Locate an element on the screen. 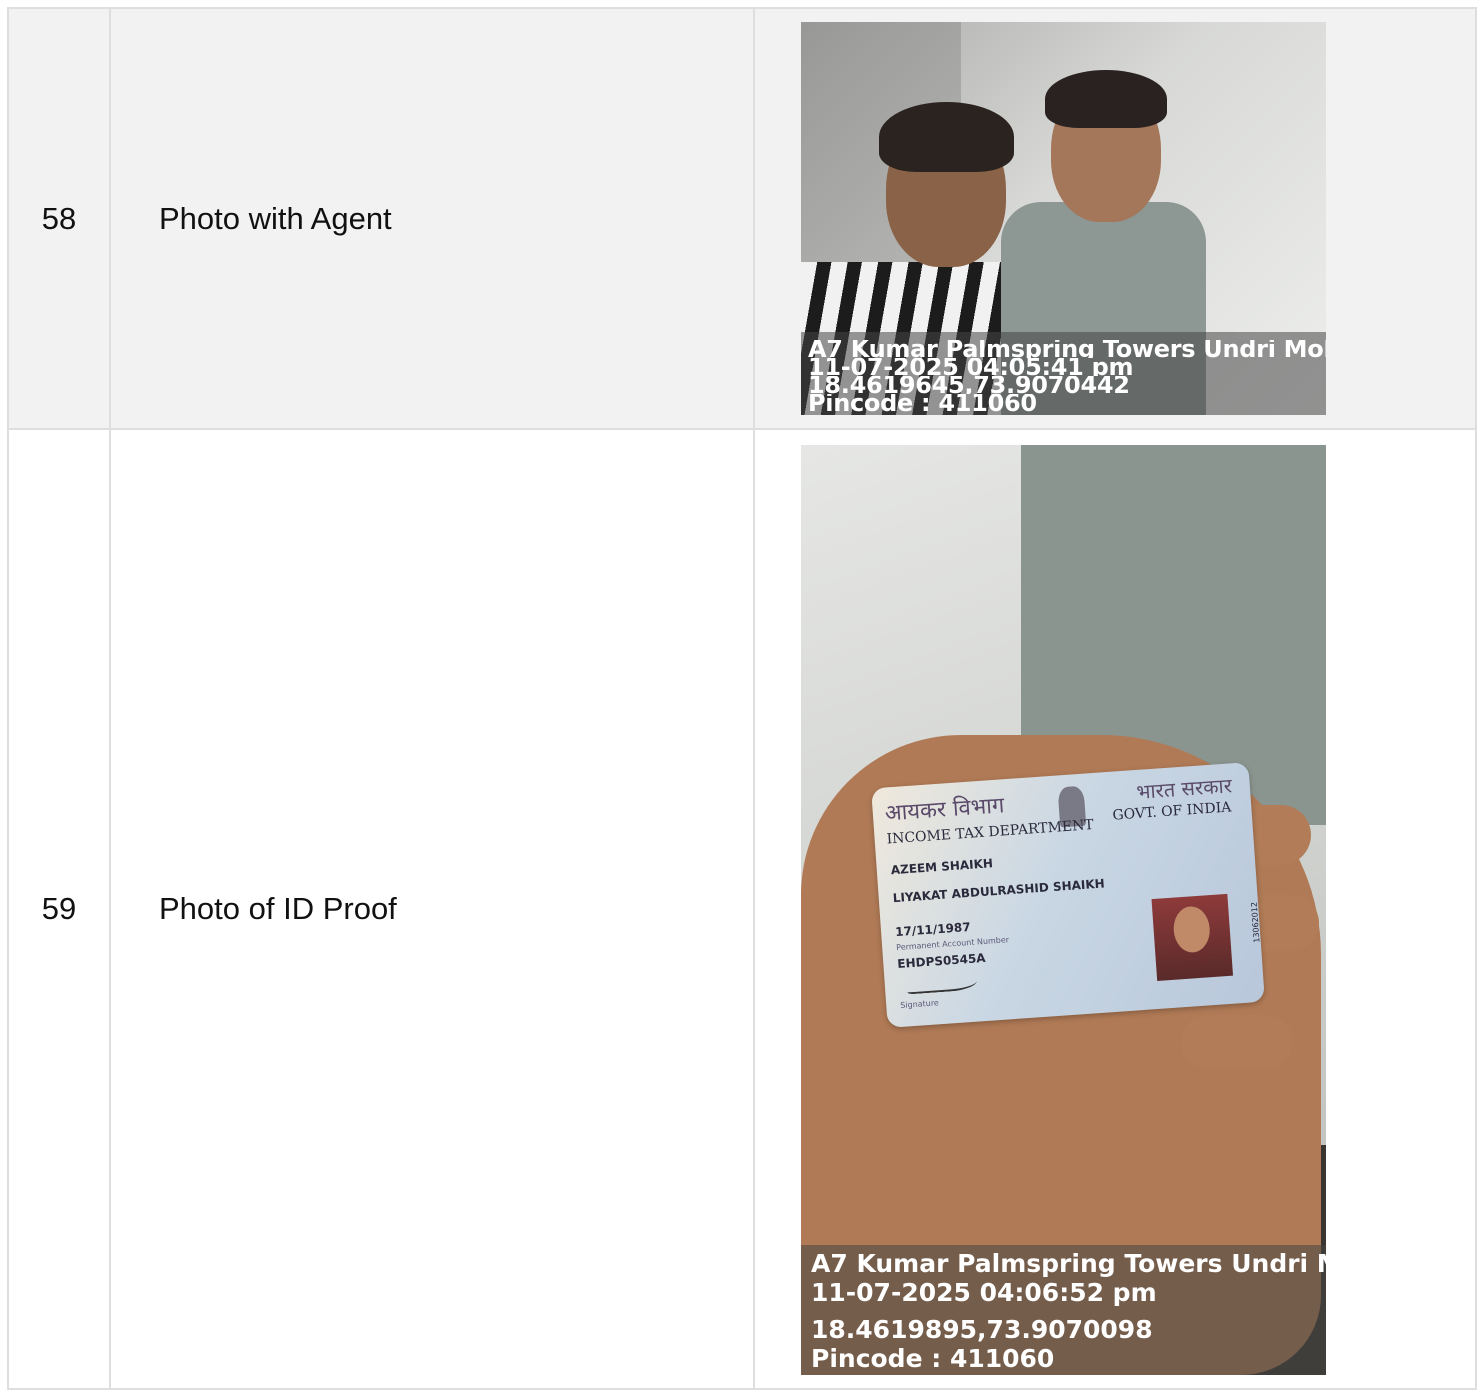 The image size is (1482, 1390). card-signature-label: Signature is located at coordinates (919, 1004).